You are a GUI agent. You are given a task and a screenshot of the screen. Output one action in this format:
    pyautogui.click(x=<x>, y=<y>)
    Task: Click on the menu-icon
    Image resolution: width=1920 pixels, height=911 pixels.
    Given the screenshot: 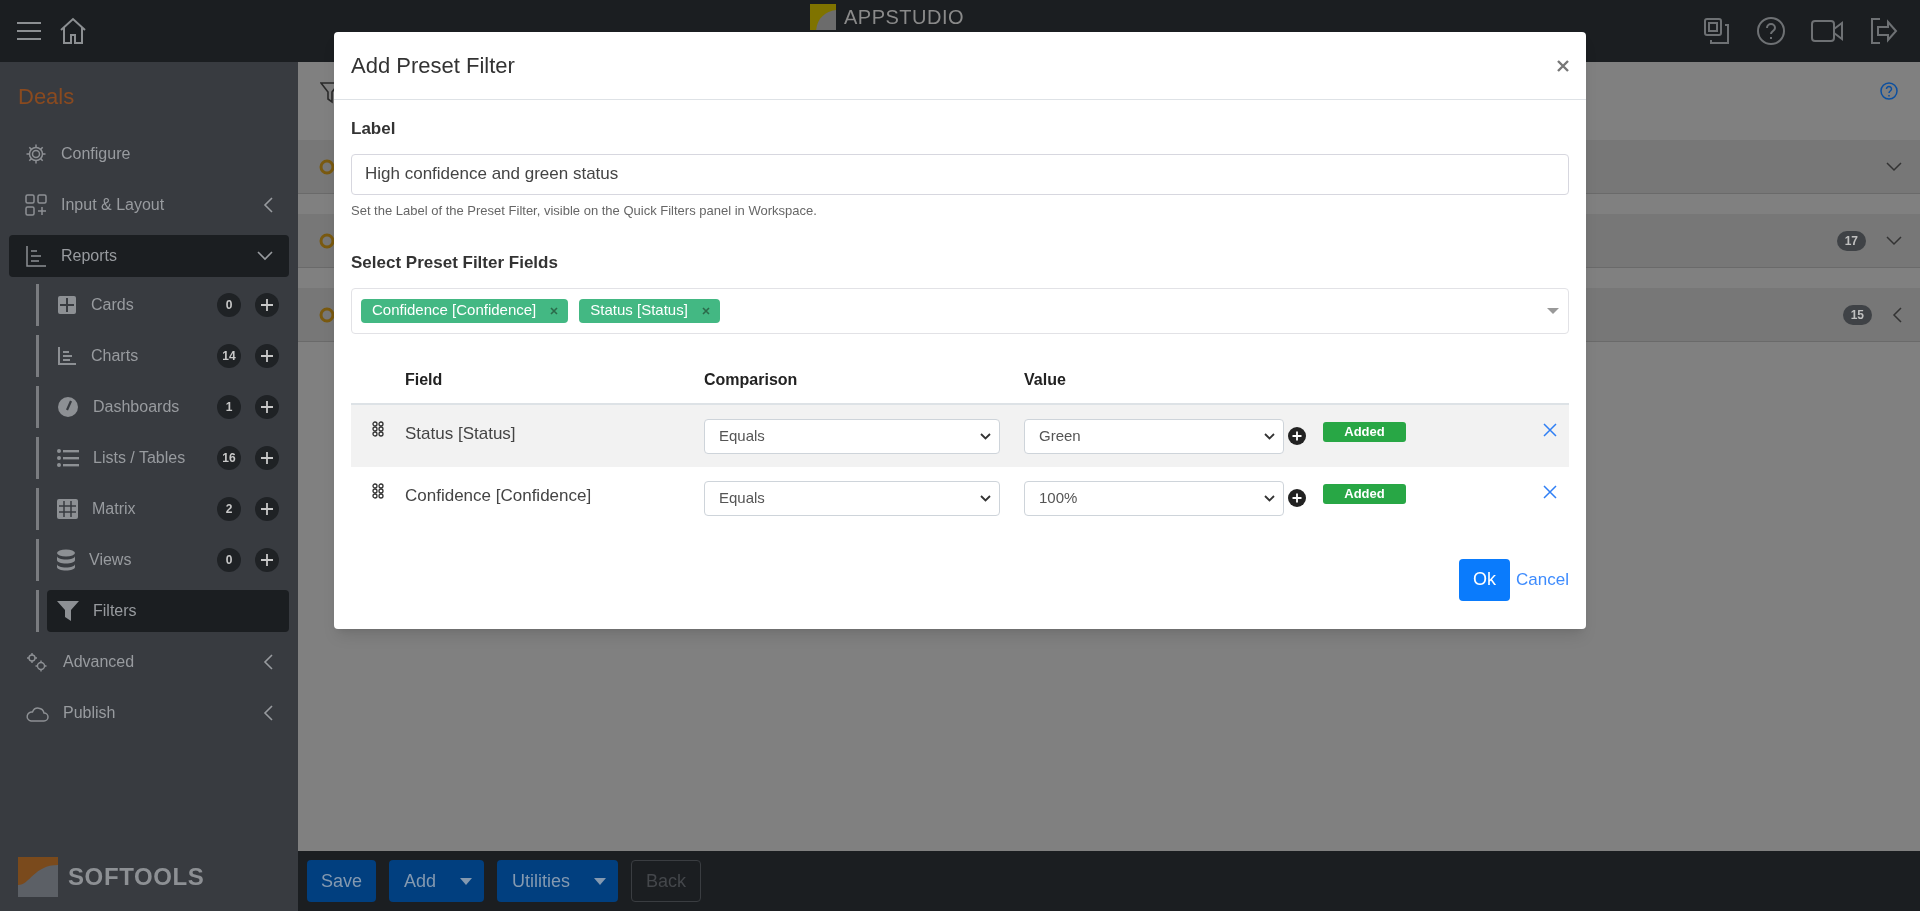 What is the action you would take?
    pyautogui.click(x=29, y=31)
    